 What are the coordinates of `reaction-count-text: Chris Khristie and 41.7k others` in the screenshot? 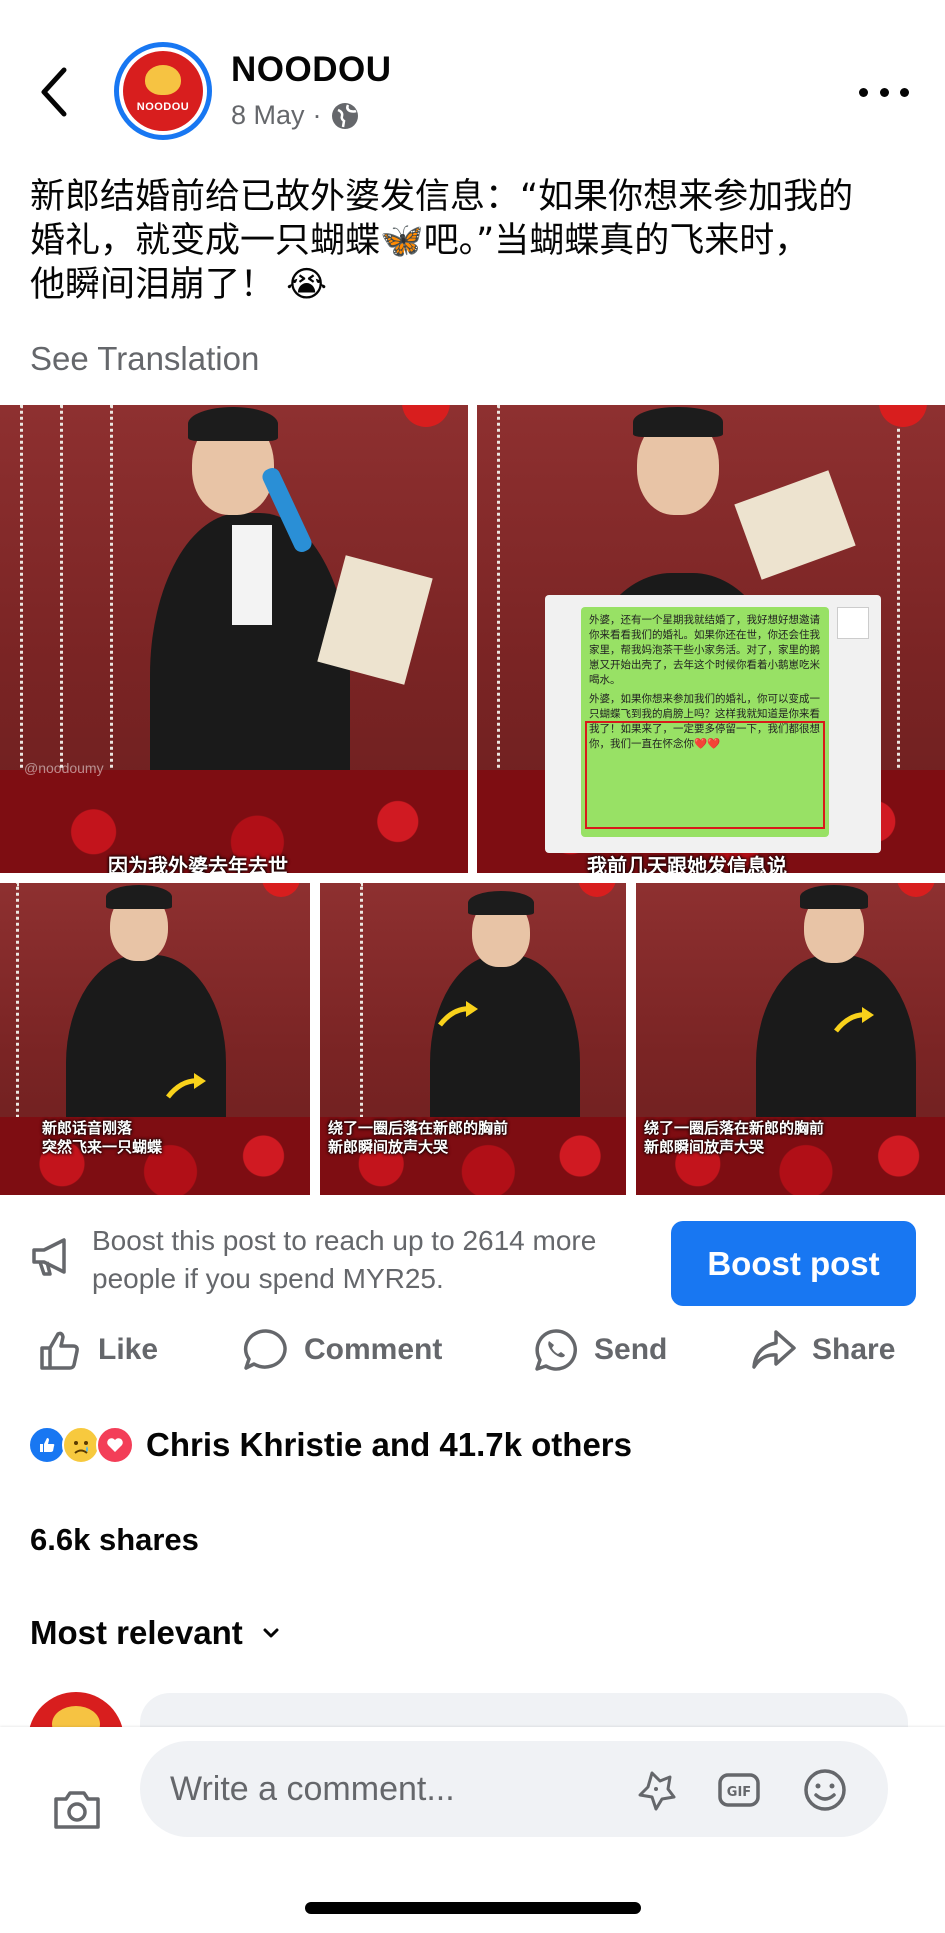 It's located at (389, 1445).